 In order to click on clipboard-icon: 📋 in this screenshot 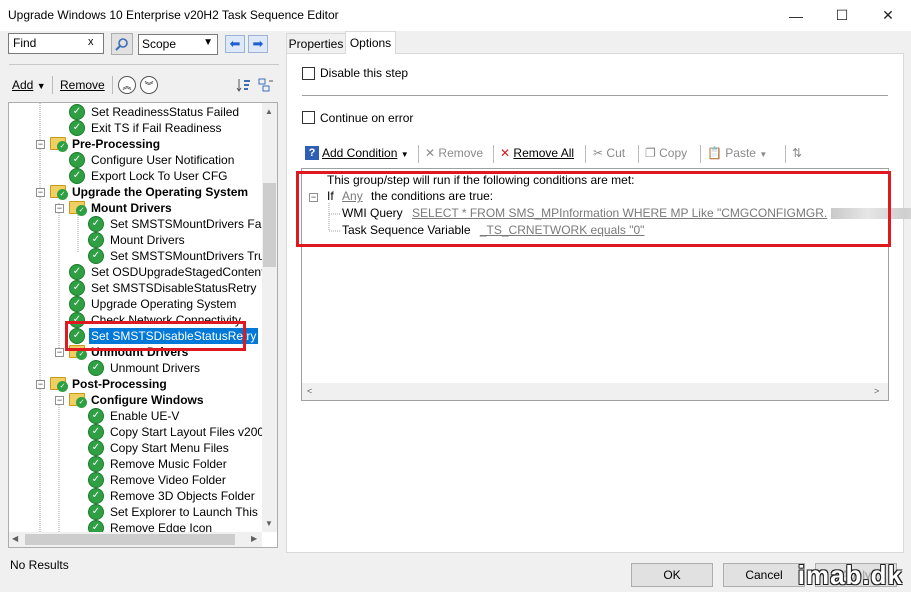, I will do `click(714, 153)`.